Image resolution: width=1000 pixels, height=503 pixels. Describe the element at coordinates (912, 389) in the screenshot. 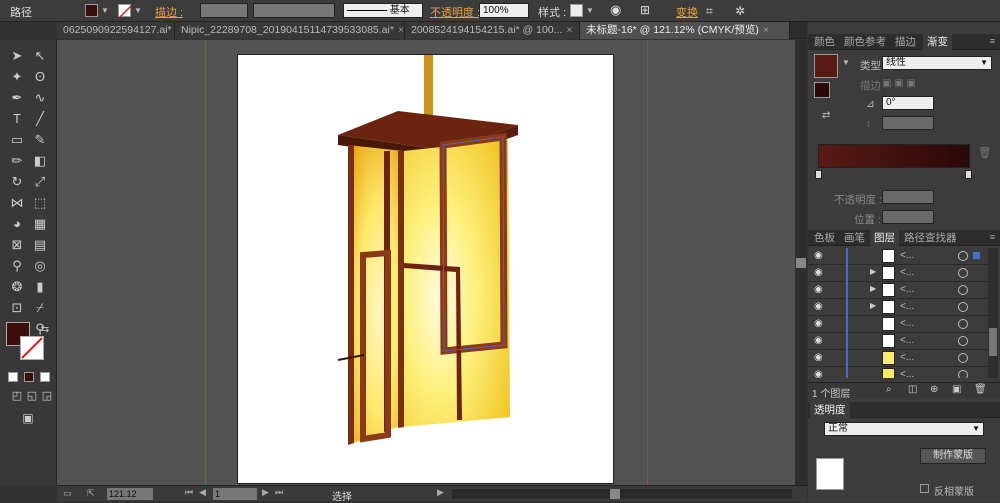

I see `clipping-mask-icon: ◫` at that location.